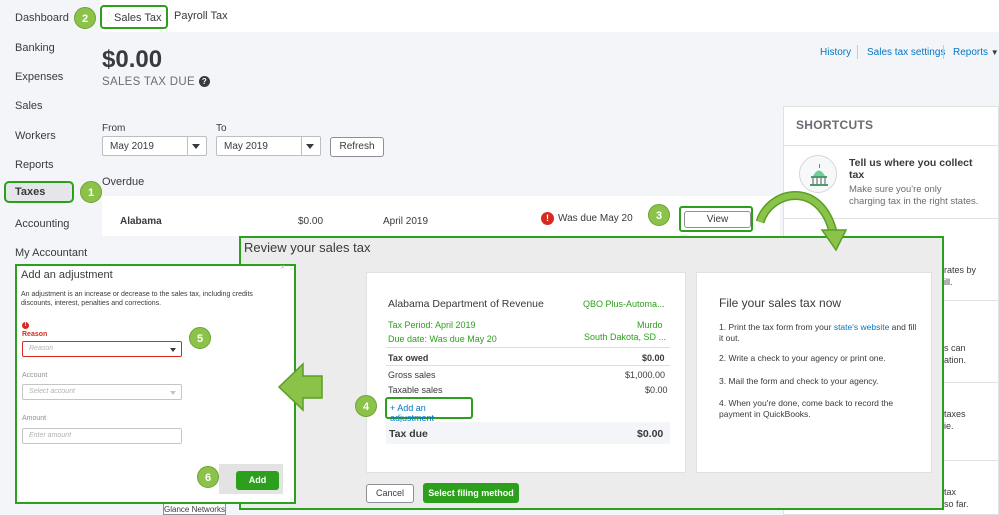 The width and height of the screenshot is (999, 515). I want to click on step-badge: 3, so click(659, 215).